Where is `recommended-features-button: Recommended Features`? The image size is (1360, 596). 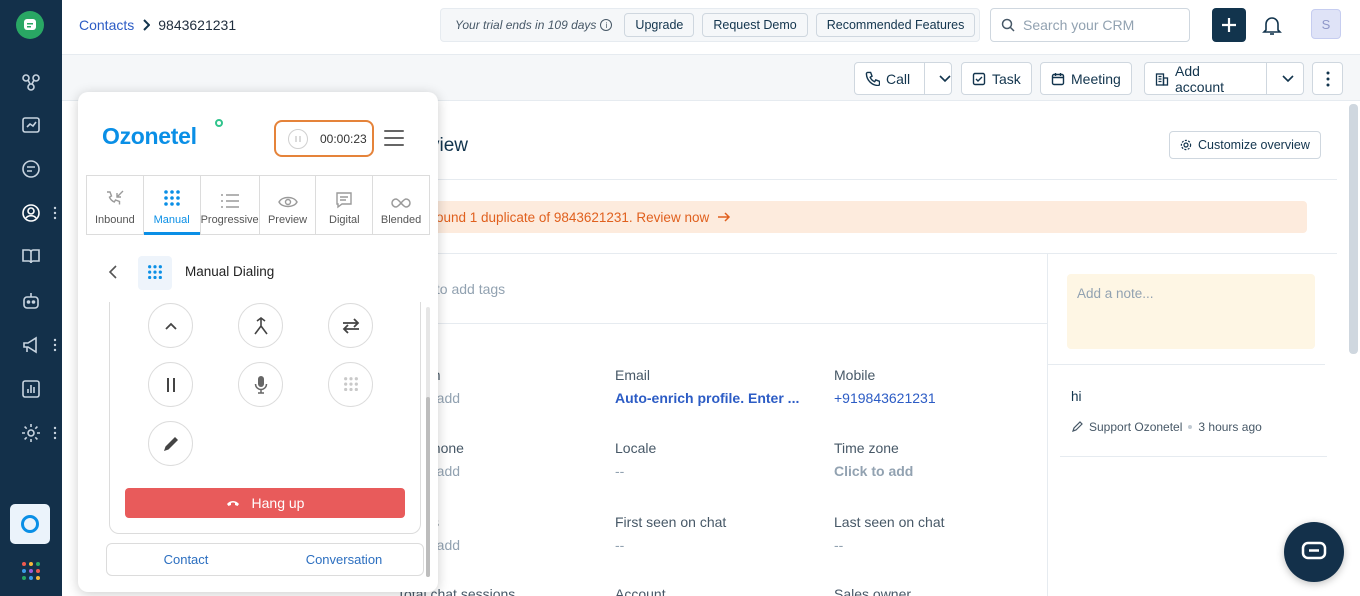
recommended-features-button: Recommended Features is located at coordinates (895, 25).